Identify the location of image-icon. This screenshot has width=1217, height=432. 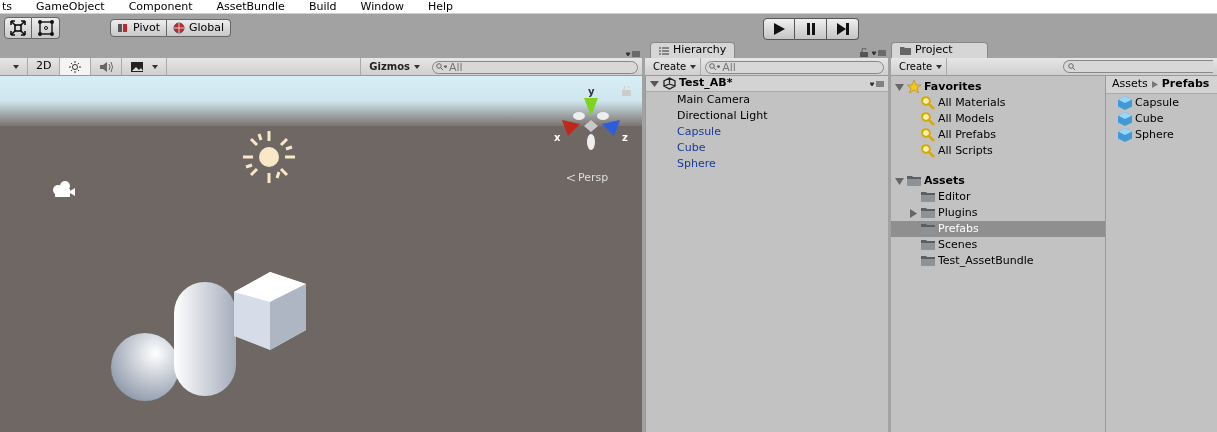
(137, 66).